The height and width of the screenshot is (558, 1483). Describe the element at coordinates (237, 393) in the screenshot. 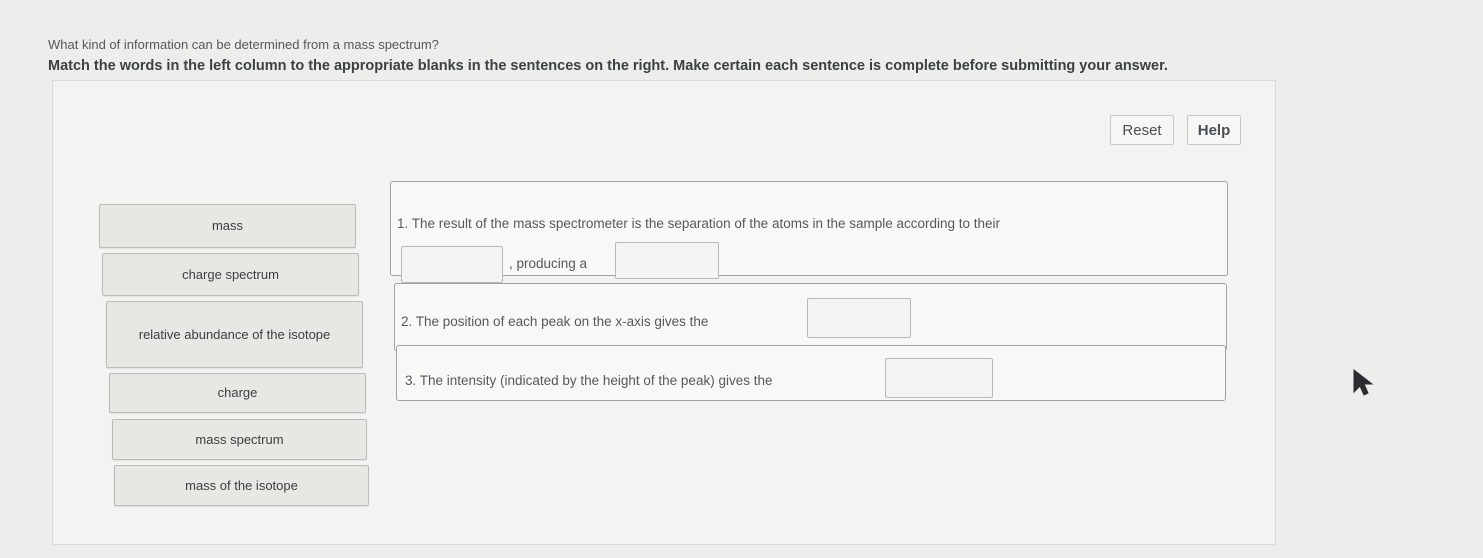

I see `word-charge: charge` at that location.